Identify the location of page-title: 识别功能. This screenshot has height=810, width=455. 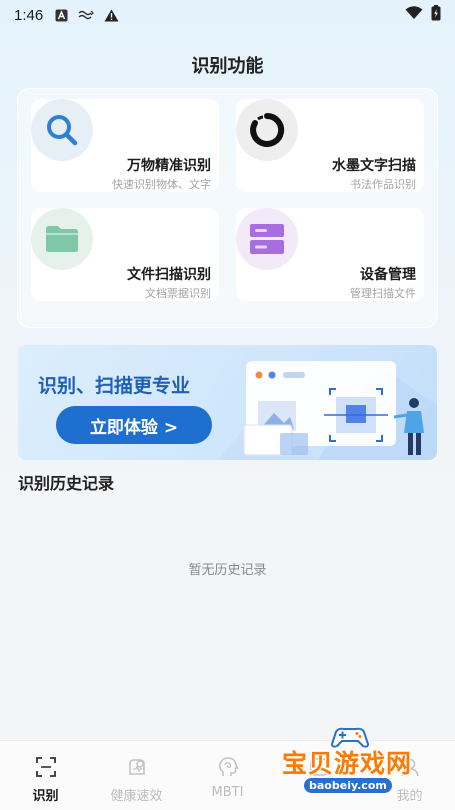
(227, 66).